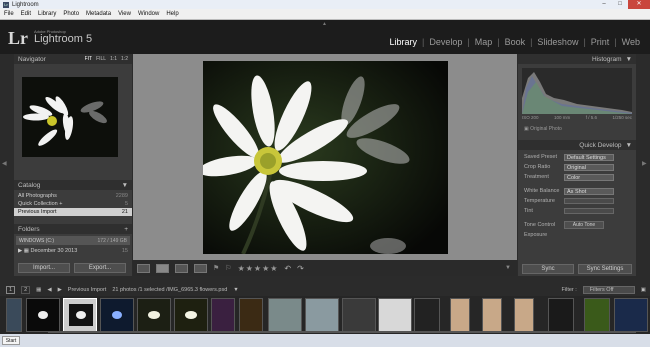 This screenshot has width=650, height=347. I want to click on exposure-row: Exposure, so click(577, 235).